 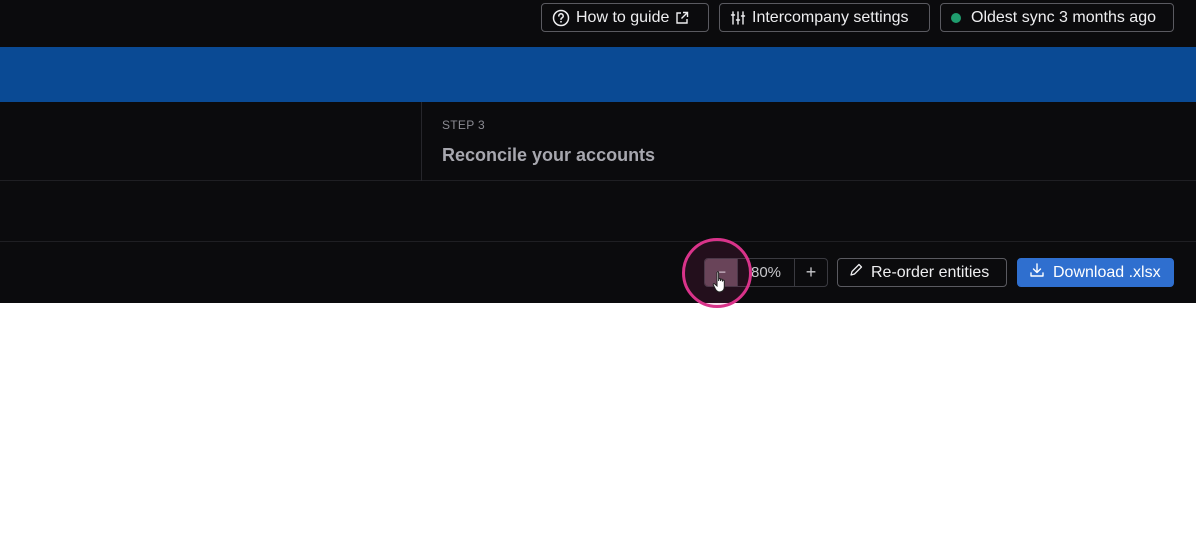 I want to click on external-link-icon, so click(x=682, y=18).